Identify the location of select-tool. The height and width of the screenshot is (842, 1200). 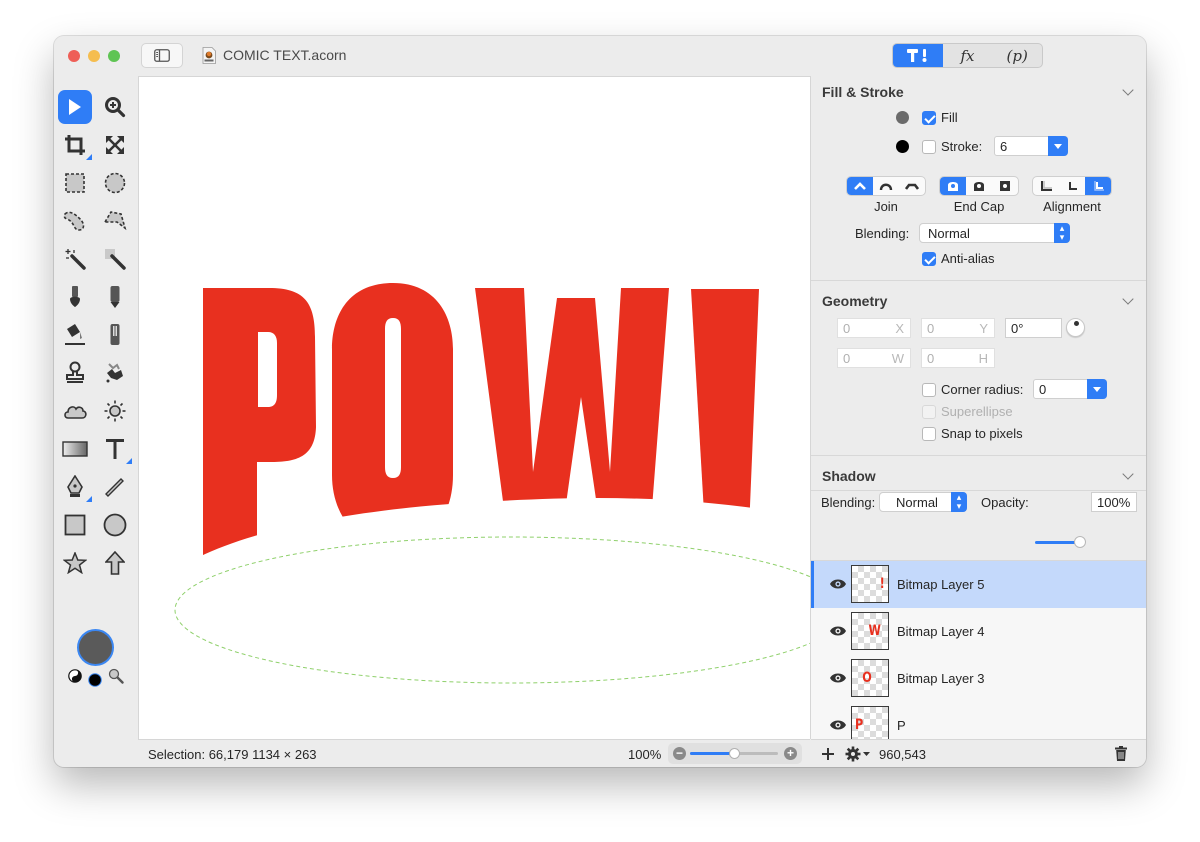
(75, 107).